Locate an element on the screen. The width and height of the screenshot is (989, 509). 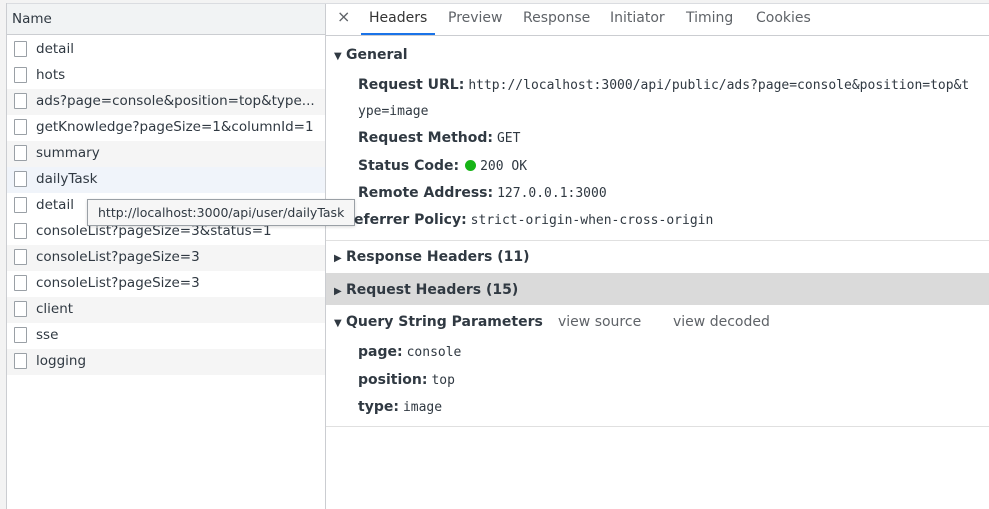
status-code-key: Status Code: is located at coordinates (409, 166).